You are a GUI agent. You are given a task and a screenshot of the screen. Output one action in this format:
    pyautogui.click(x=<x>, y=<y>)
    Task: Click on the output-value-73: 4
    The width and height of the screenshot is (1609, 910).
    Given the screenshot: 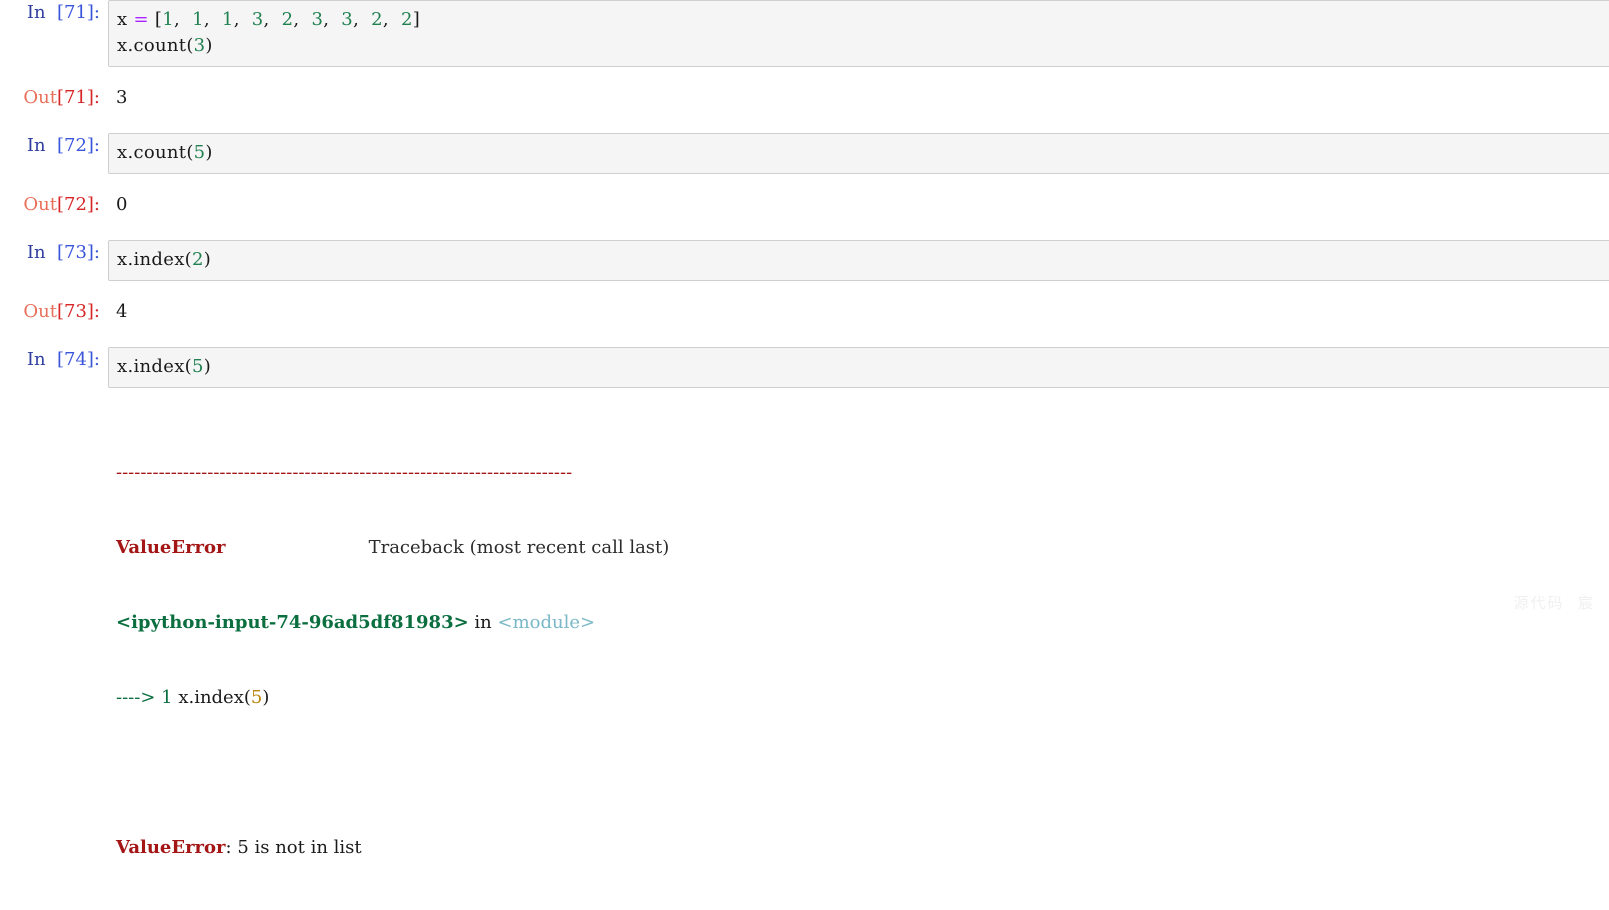 What is the action you would take?
    pyautogui.click(x=122, y=311)
    